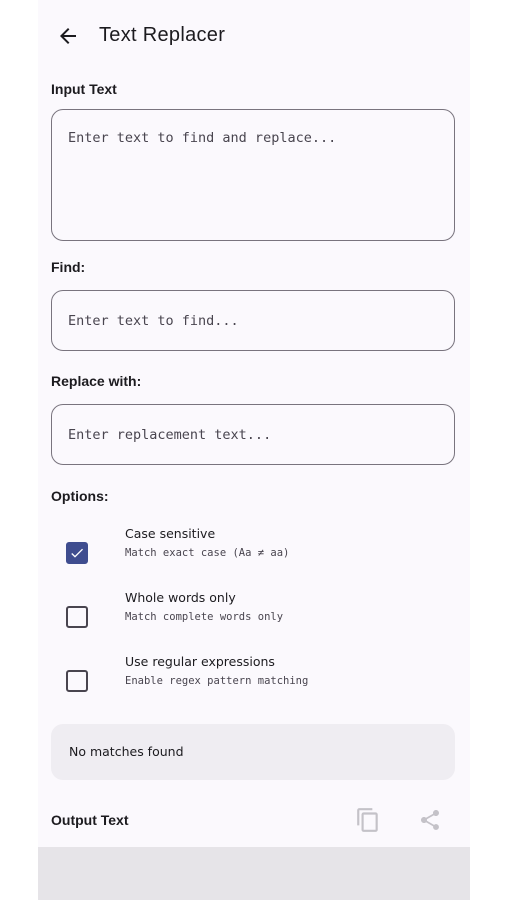 The width and height of the screenshot is (506, 900). Describe the element at coordinates (207, 553) in the screenshot. I see `option-subtitle: Match exact case (Aa ≠ aa)` at that location.